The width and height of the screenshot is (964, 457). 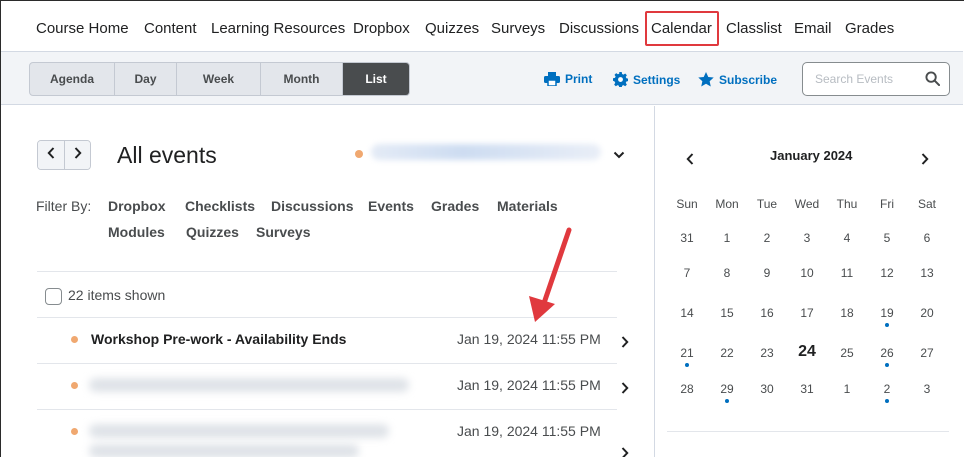 What do you see at coordinates (599, 28) in the screenshot?
I see `nav-discussions: Discussions` at bounding box center [599, 28].